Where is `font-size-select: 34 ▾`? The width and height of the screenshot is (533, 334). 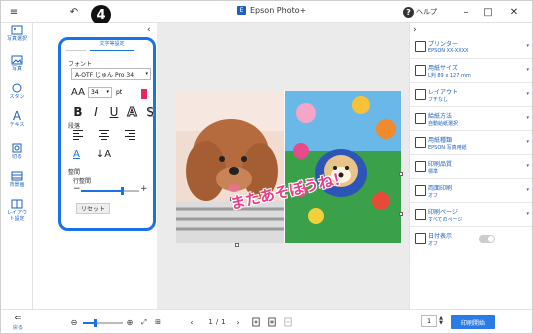 font-size-select: 34 ▾ is located at coordinates (99, 92).